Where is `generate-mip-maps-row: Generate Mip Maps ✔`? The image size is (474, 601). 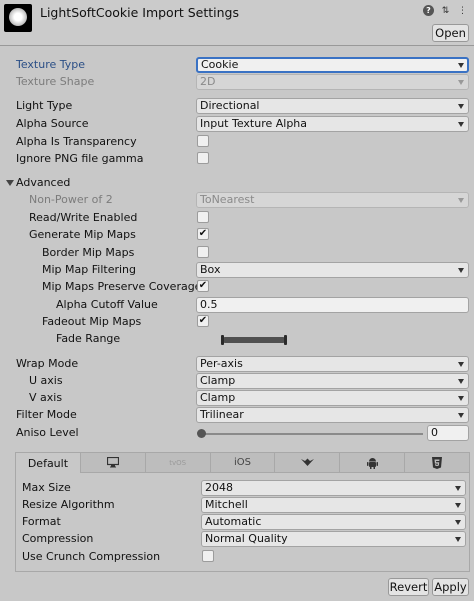
generate-mip-maps-row: Generate Mip Maps ✔ is located at coordinates (237, 235).